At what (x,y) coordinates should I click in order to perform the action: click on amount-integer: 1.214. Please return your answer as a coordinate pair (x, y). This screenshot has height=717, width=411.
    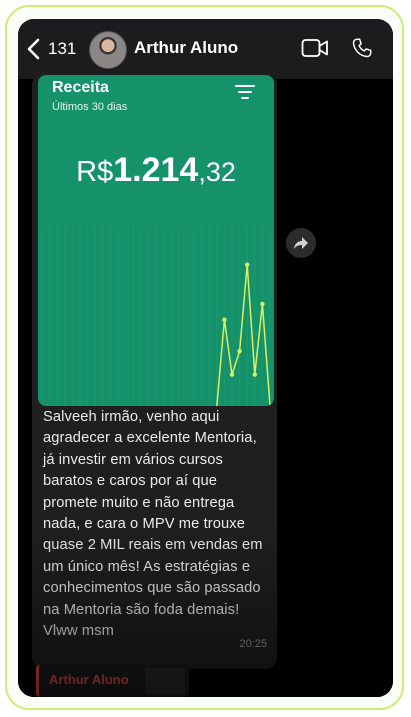
    Looking at the image, I should click on (156, 170).